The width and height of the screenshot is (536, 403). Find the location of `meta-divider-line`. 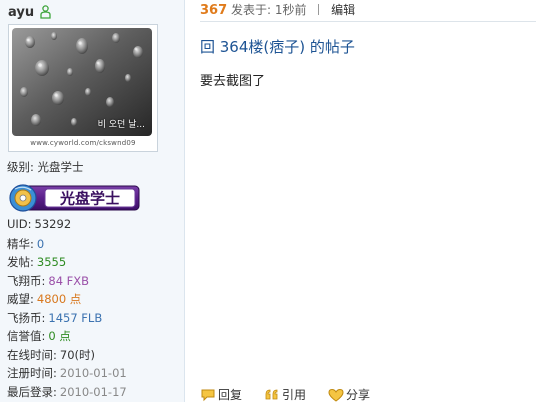

meta-divider-line is located at coordinates (368, 21).